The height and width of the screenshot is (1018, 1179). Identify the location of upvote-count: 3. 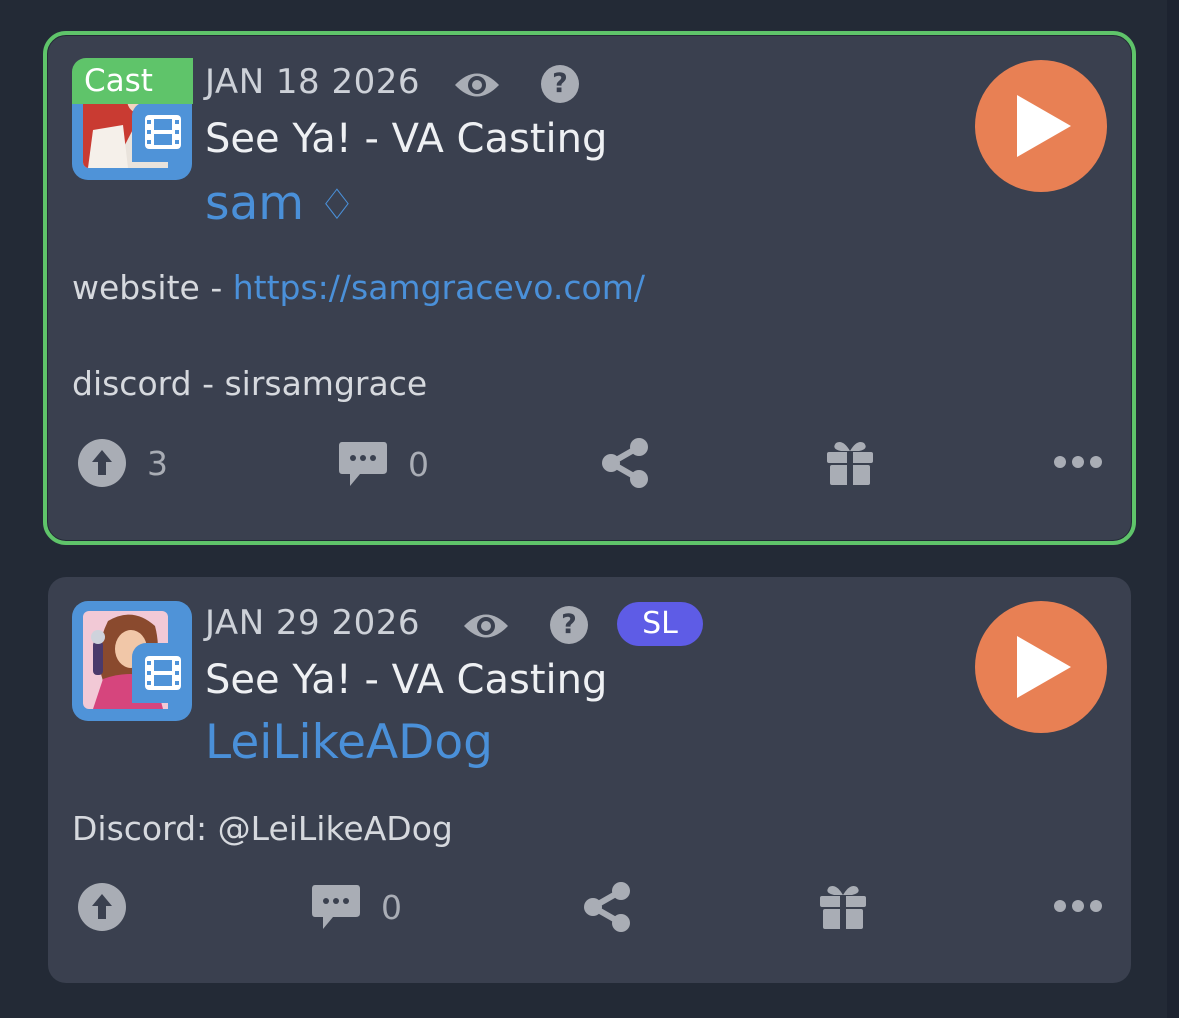
(157, 463).